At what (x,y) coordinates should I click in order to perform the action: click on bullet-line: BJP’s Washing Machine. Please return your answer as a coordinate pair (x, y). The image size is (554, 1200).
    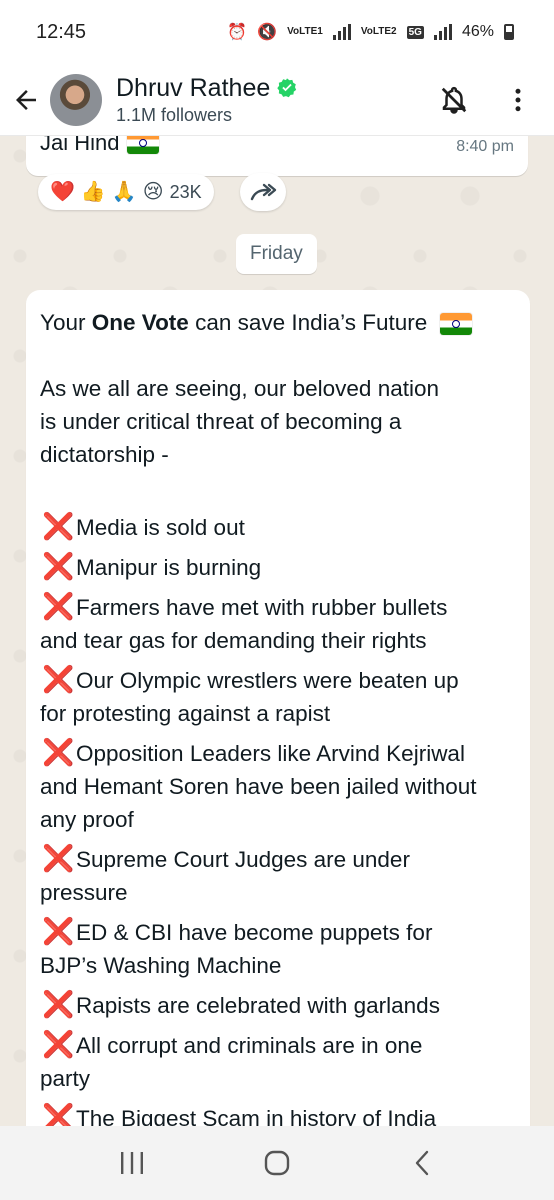
    Looking at the image, I should click on (278, 965).